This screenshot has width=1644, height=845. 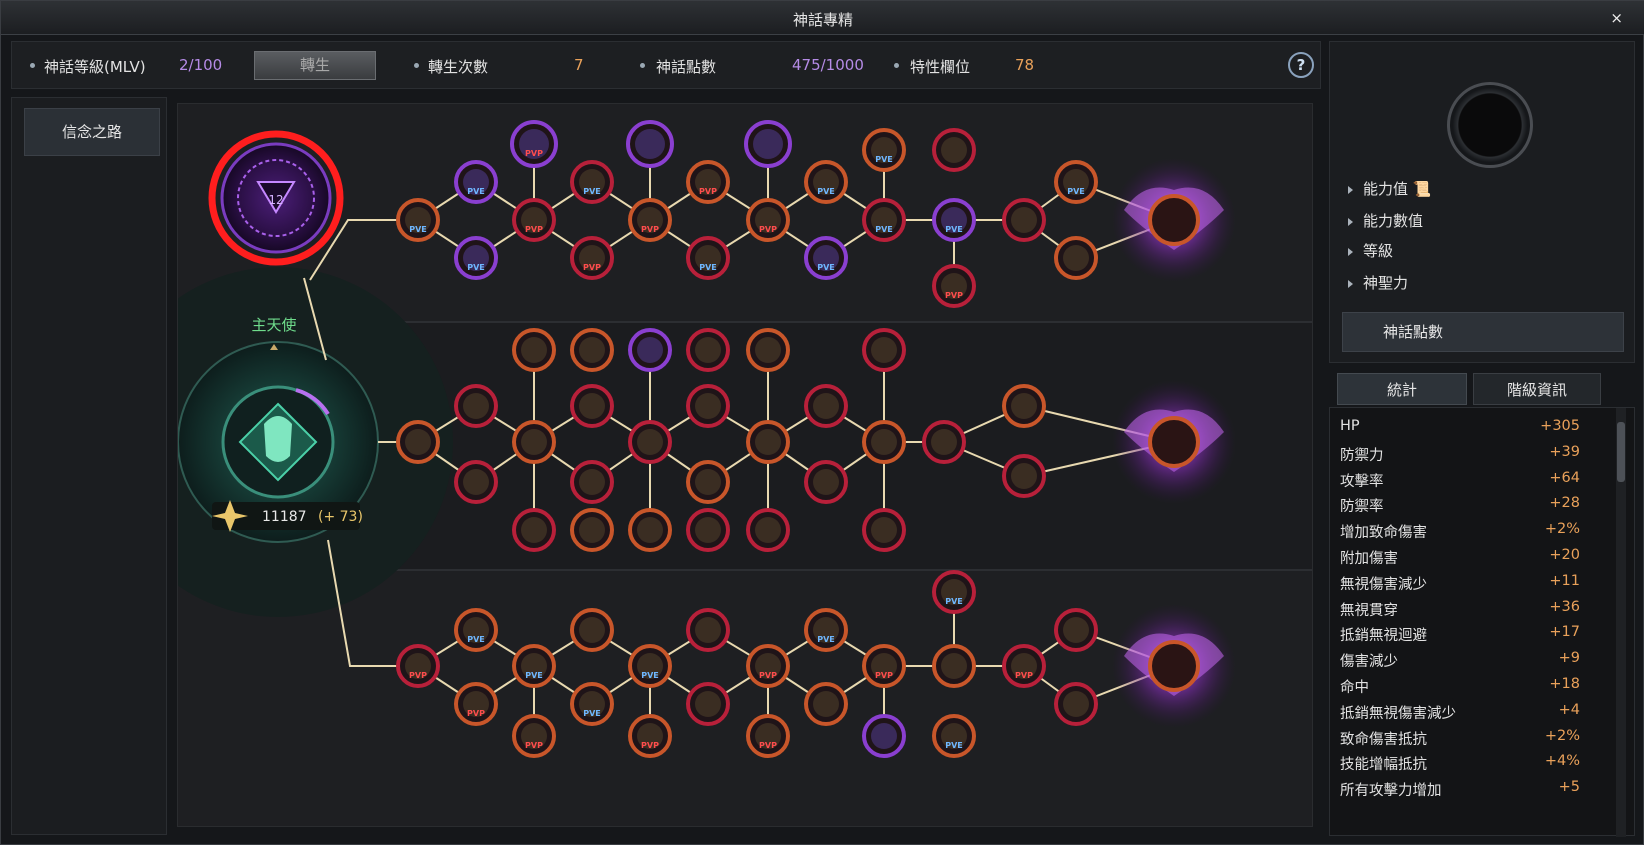 I want to click on mlv-value: 2/100, so click(x=201, y=65).